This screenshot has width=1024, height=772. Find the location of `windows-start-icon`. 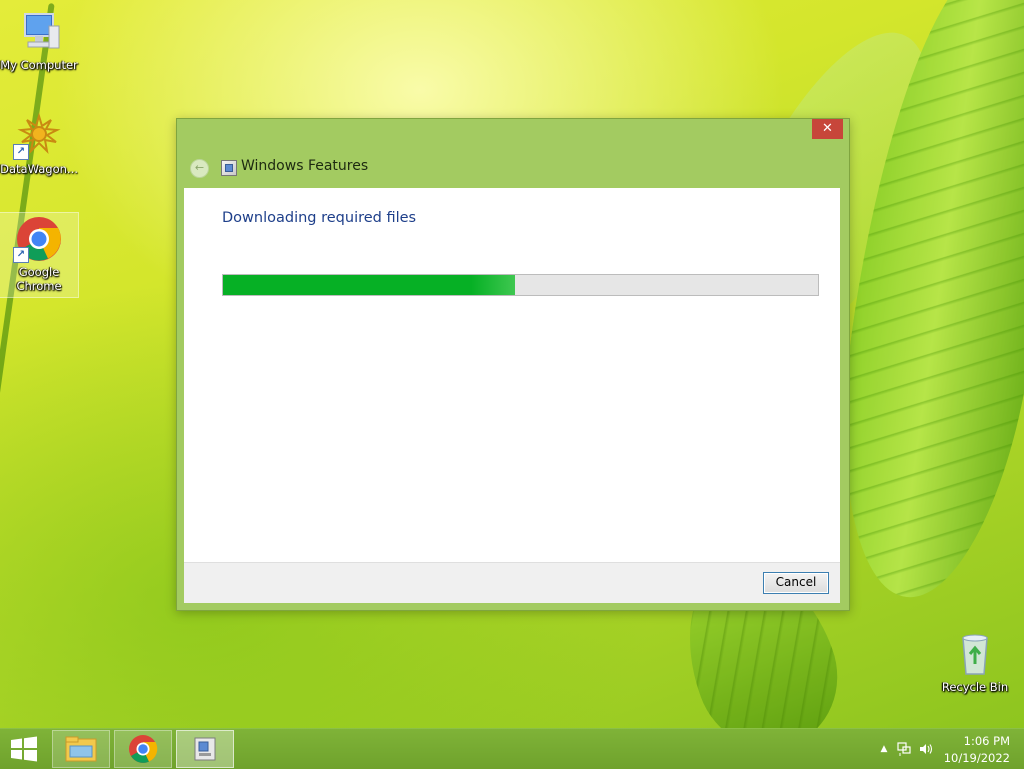

windows-start-icon is located at coordinates (24, 749).